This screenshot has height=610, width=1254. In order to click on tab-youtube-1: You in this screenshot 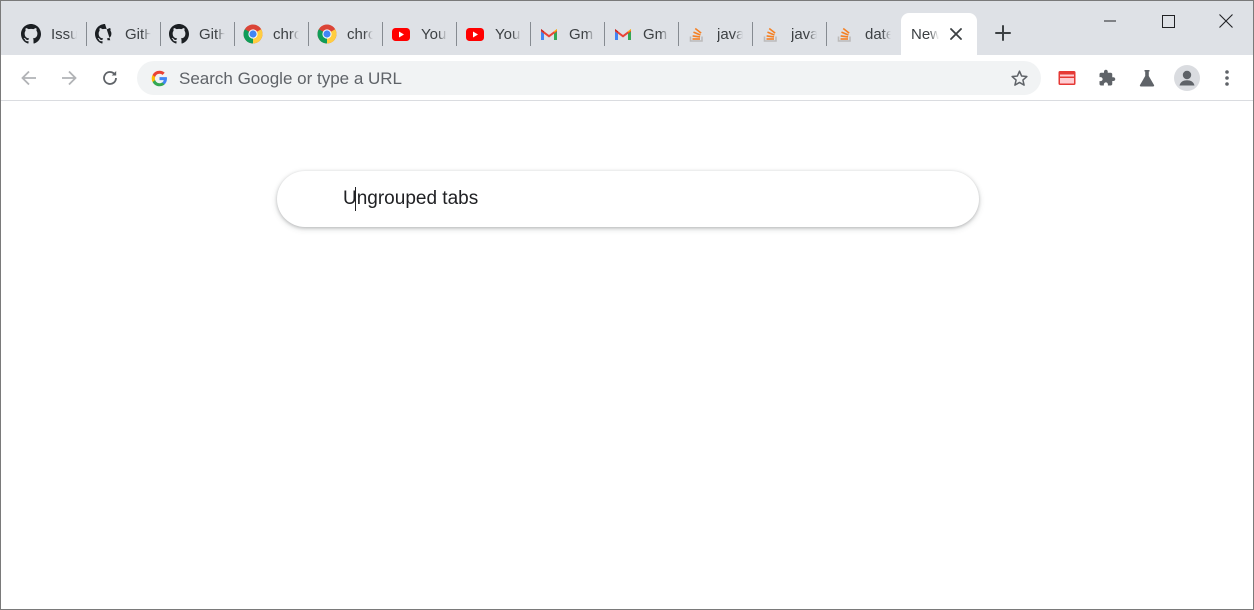, I will do `click(420, 34)`.